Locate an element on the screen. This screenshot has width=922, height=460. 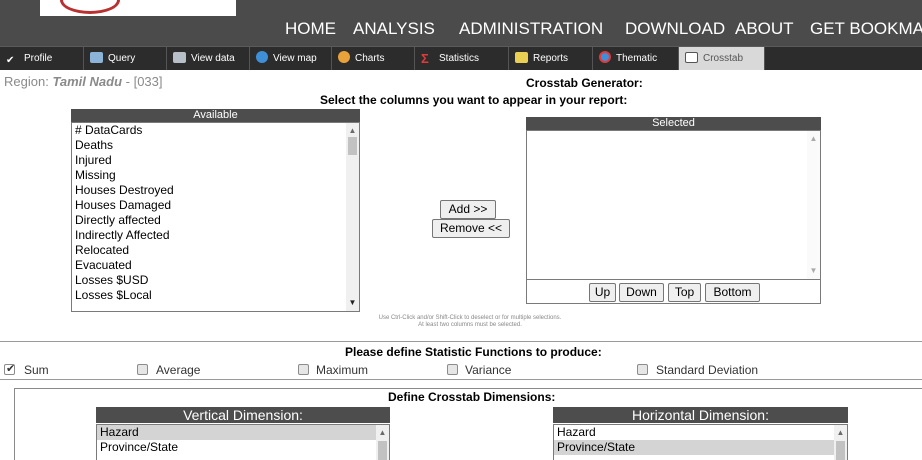
tab-charts: Charts is located at coordinates (373, 58).